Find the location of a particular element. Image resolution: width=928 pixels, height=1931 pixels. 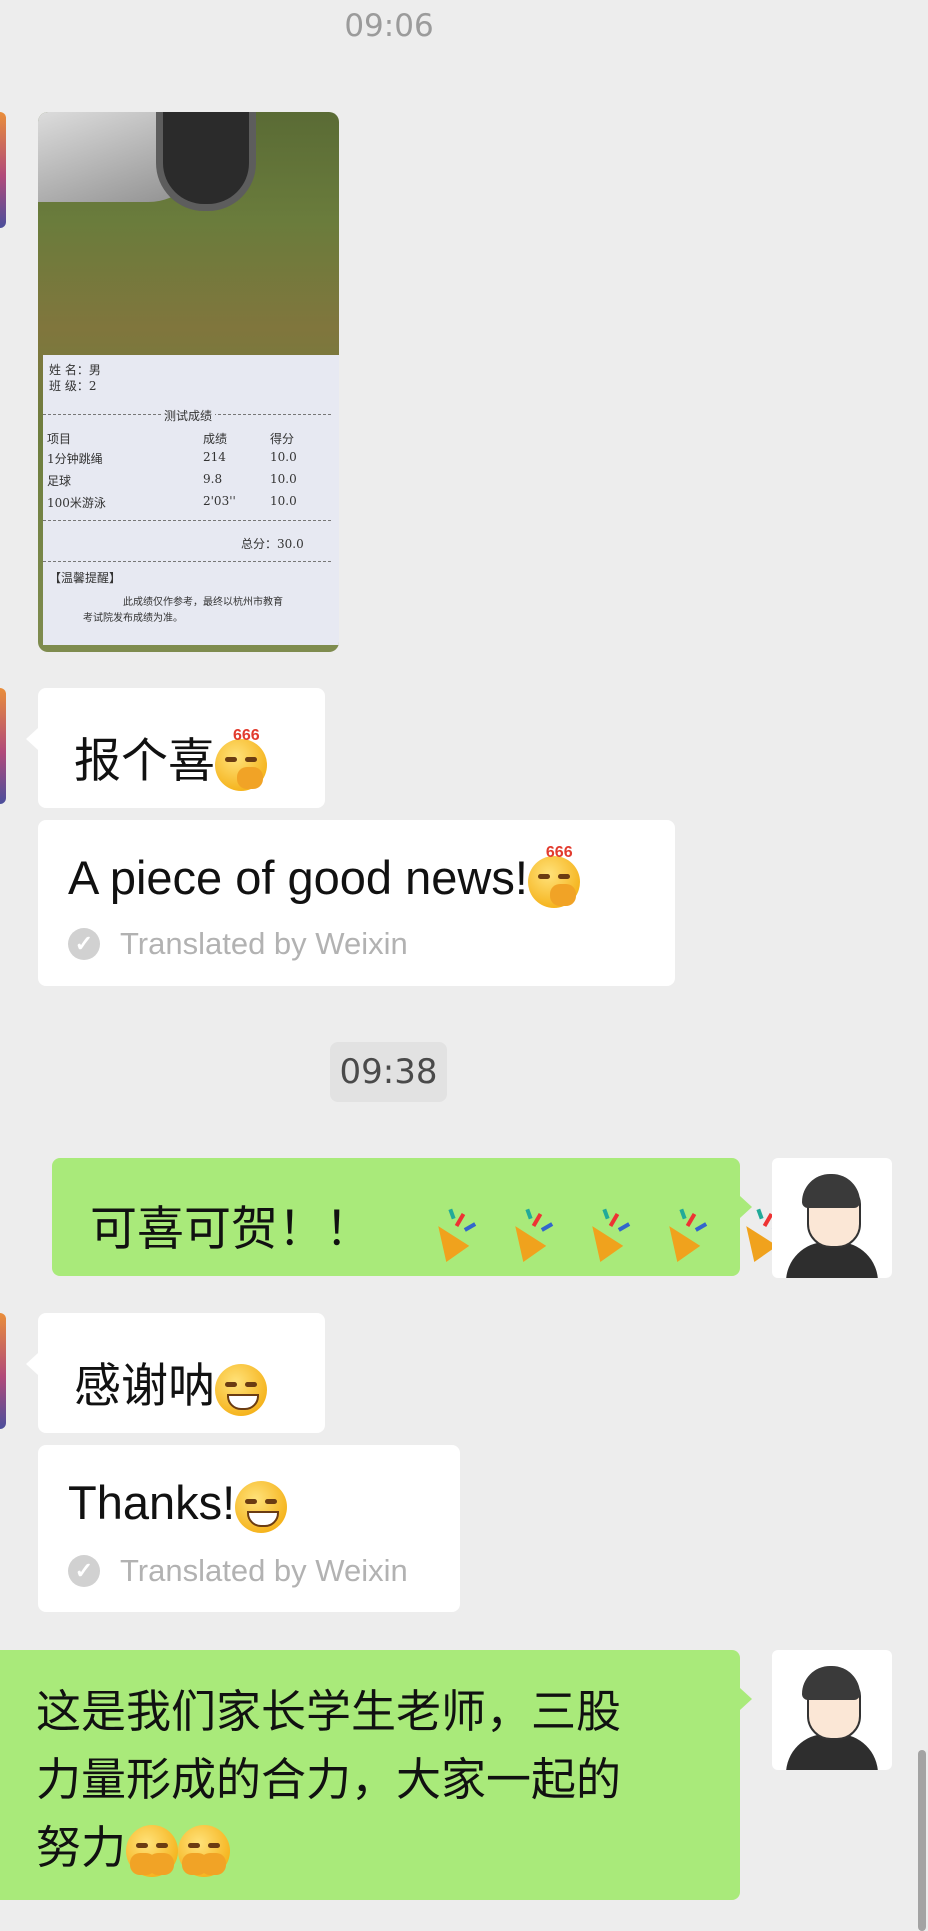

message-text: 感谢呐 is located at coordinates (144, 1386).